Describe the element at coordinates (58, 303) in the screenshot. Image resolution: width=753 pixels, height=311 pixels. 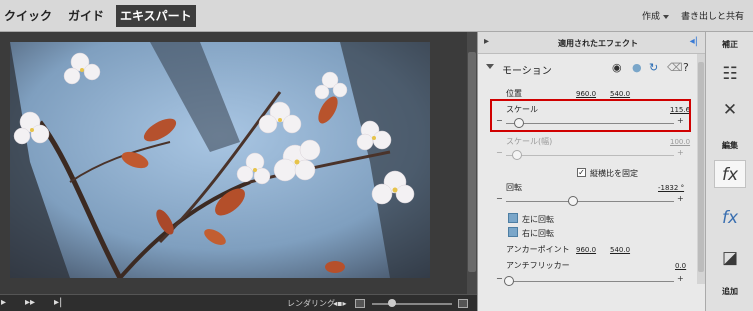
I see `goto-end-icon: ▸|` at that location.